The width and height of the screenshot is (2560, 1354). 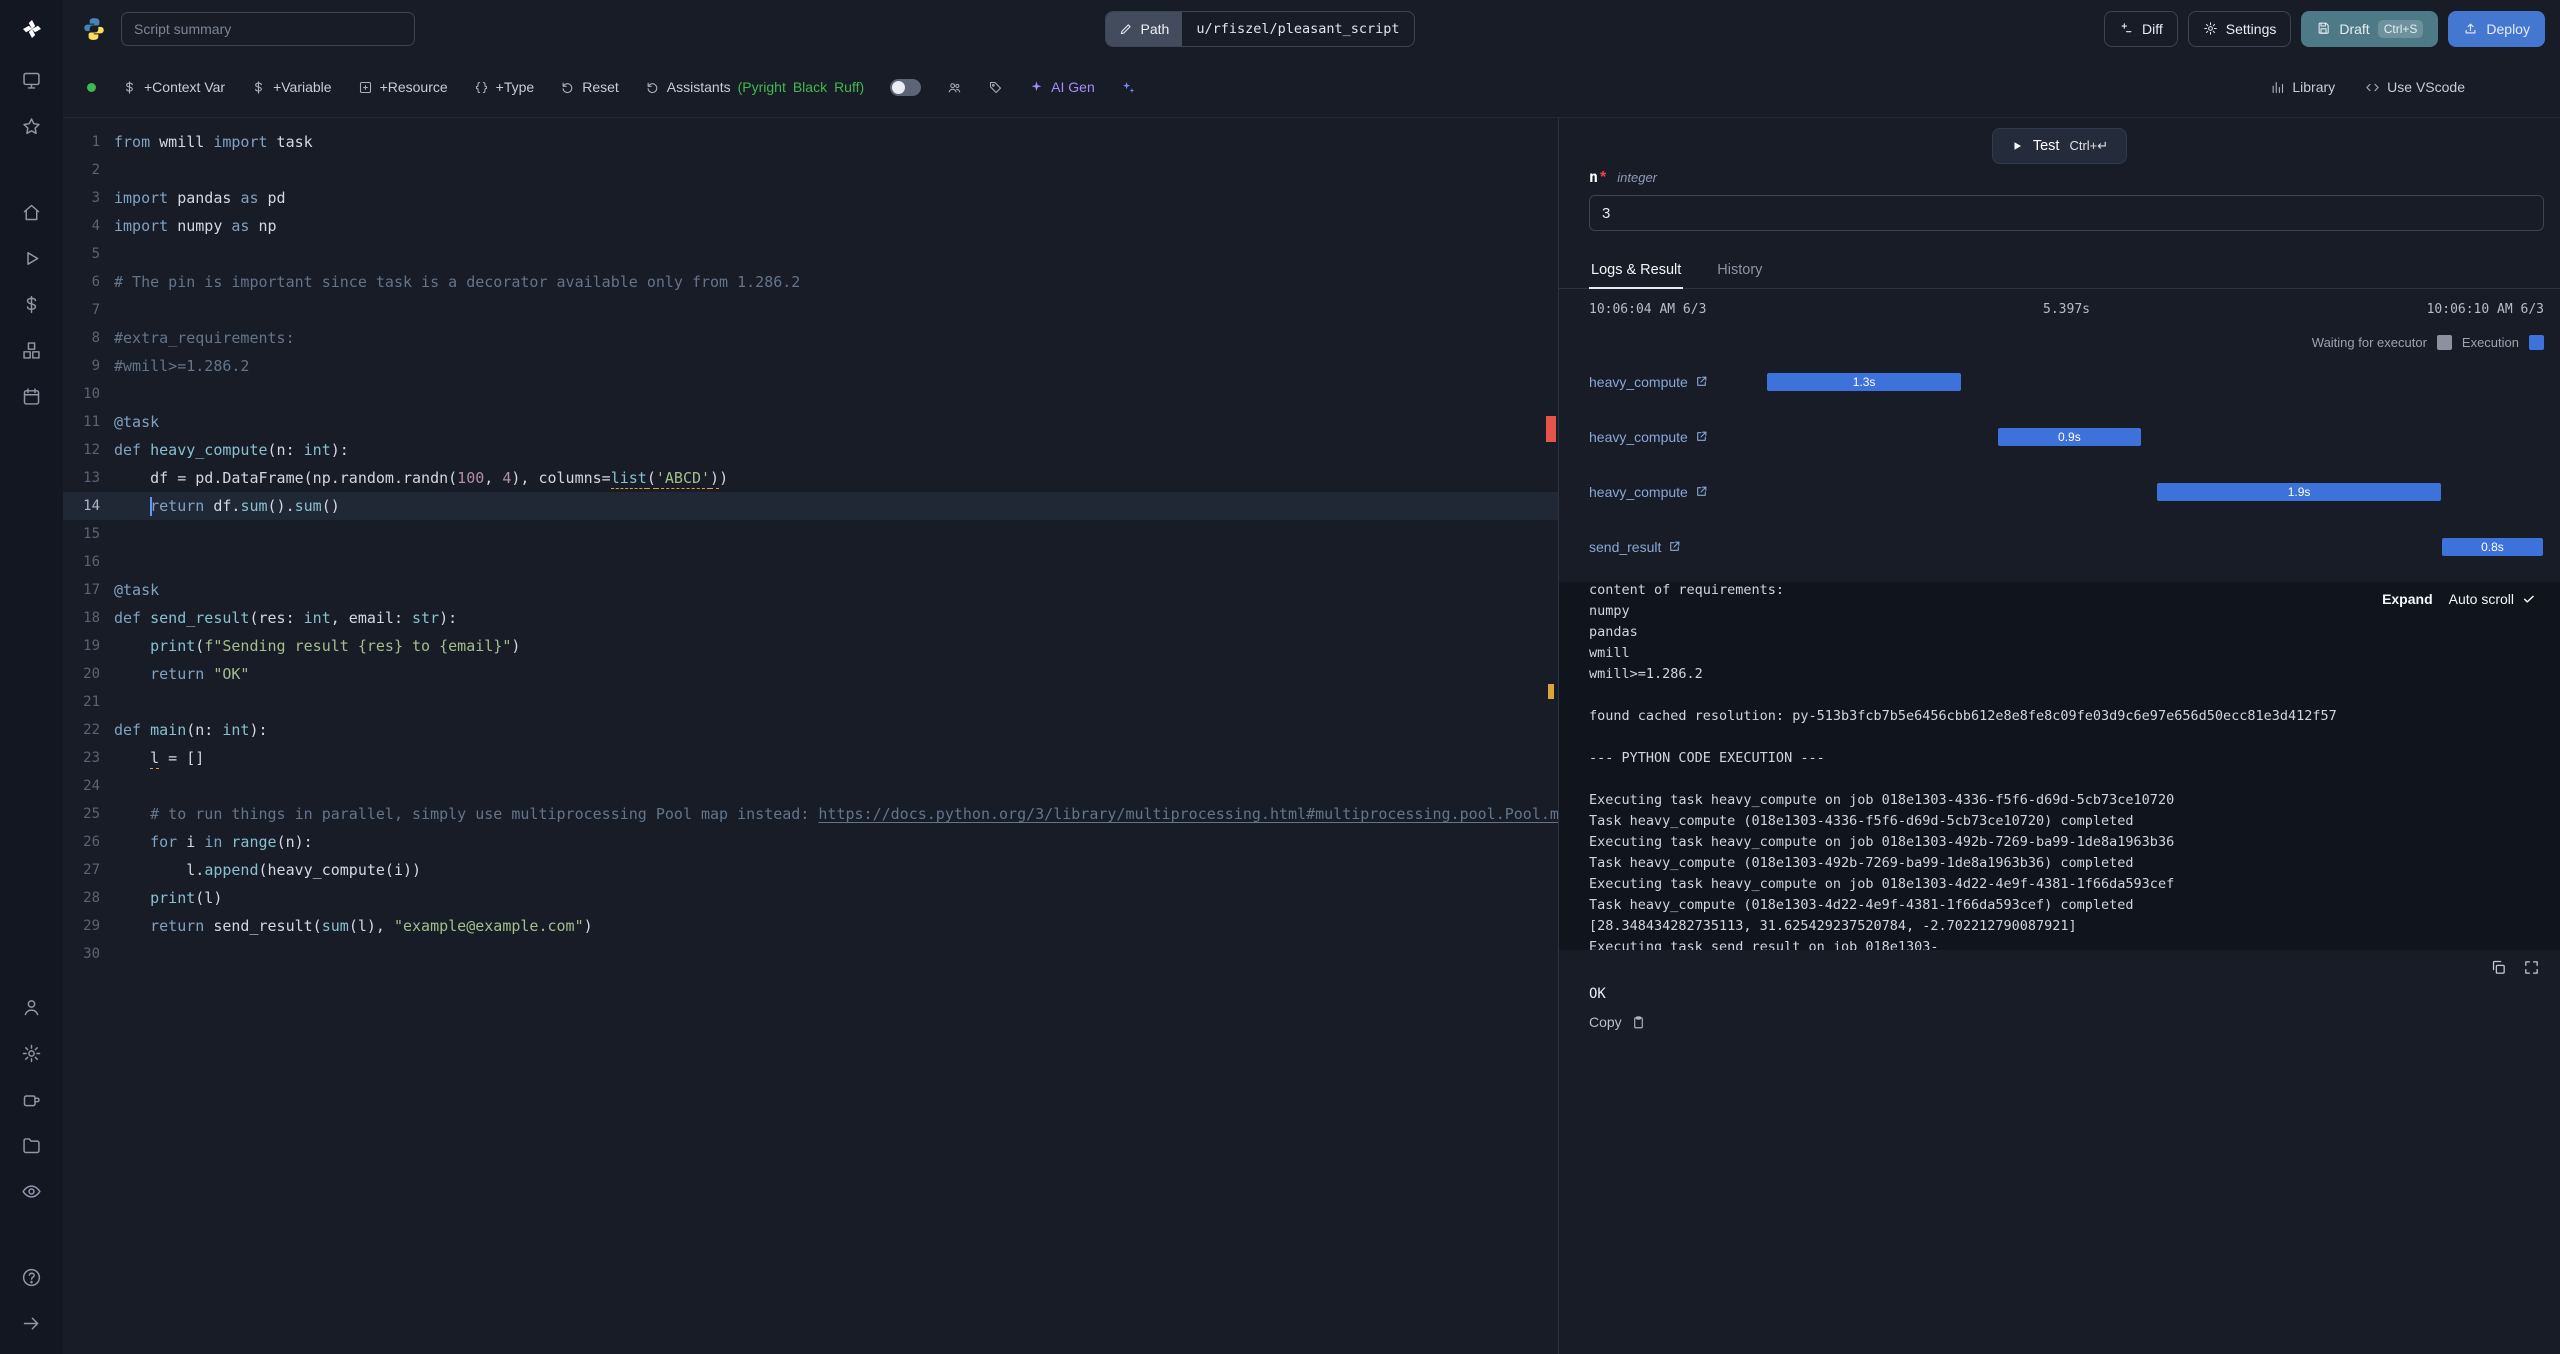 What do you see at coordinates (31, 1099) in the screenshot?
I see `workers-icon` at bounding box center [31, 1099].